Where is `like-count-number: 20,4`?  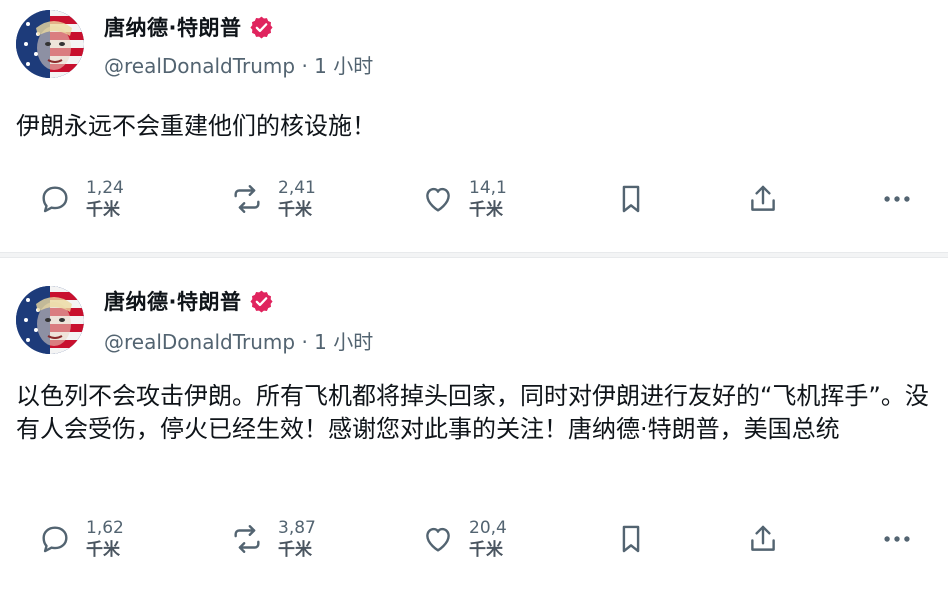 like-count-number: 20,4 is located at coordinates (488, 528).